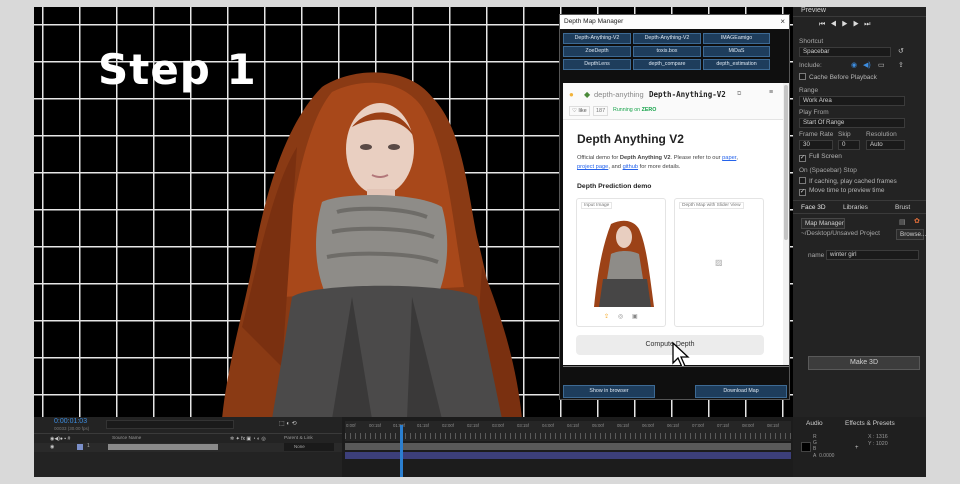  I want to click on like-button: ♡ like, so click(579, 111).